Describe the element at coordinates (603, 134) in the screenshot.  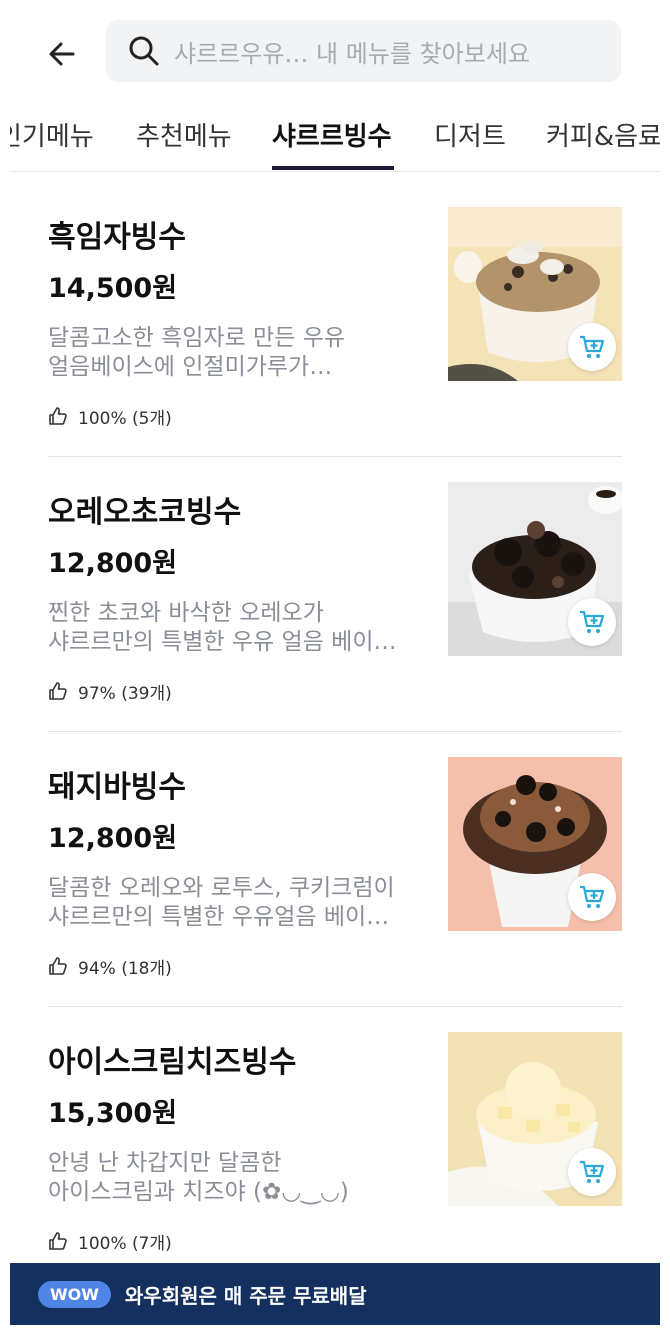
I see `tab-coffee-drinks: 커피&음료` at that location.